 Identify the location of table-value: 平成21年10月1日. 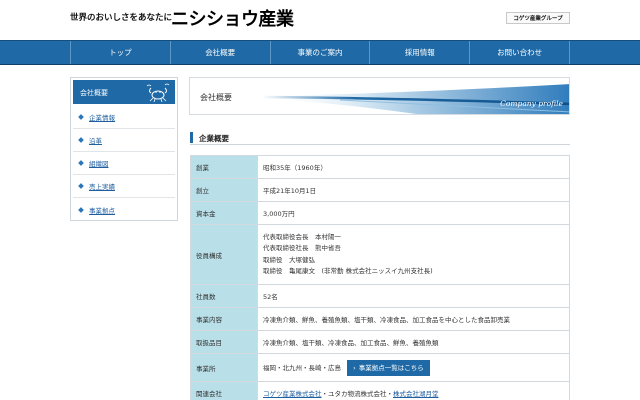
(413, 190).